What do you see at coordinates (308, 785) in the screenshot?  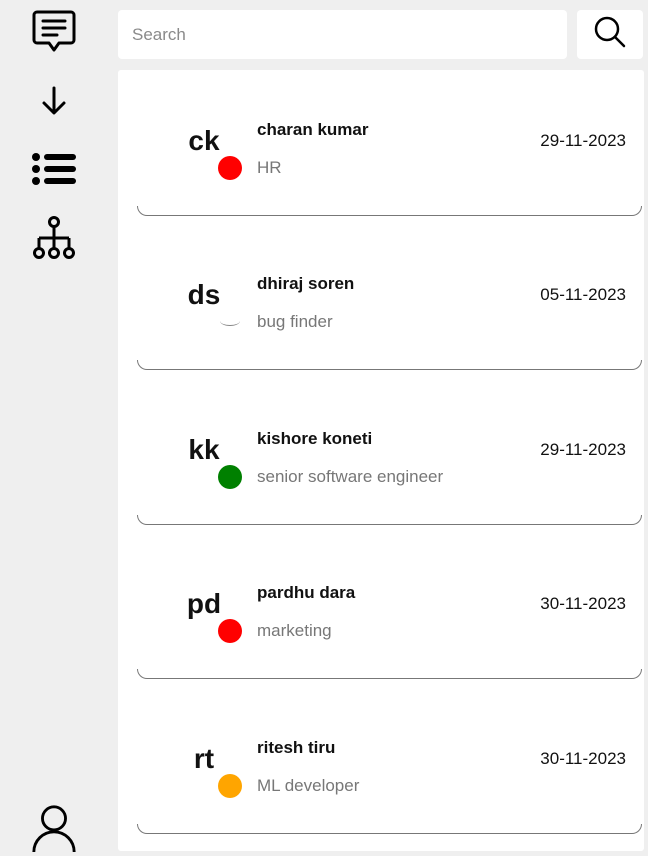 I see `employee-role: ML developer` at bounding box center [308, 785].